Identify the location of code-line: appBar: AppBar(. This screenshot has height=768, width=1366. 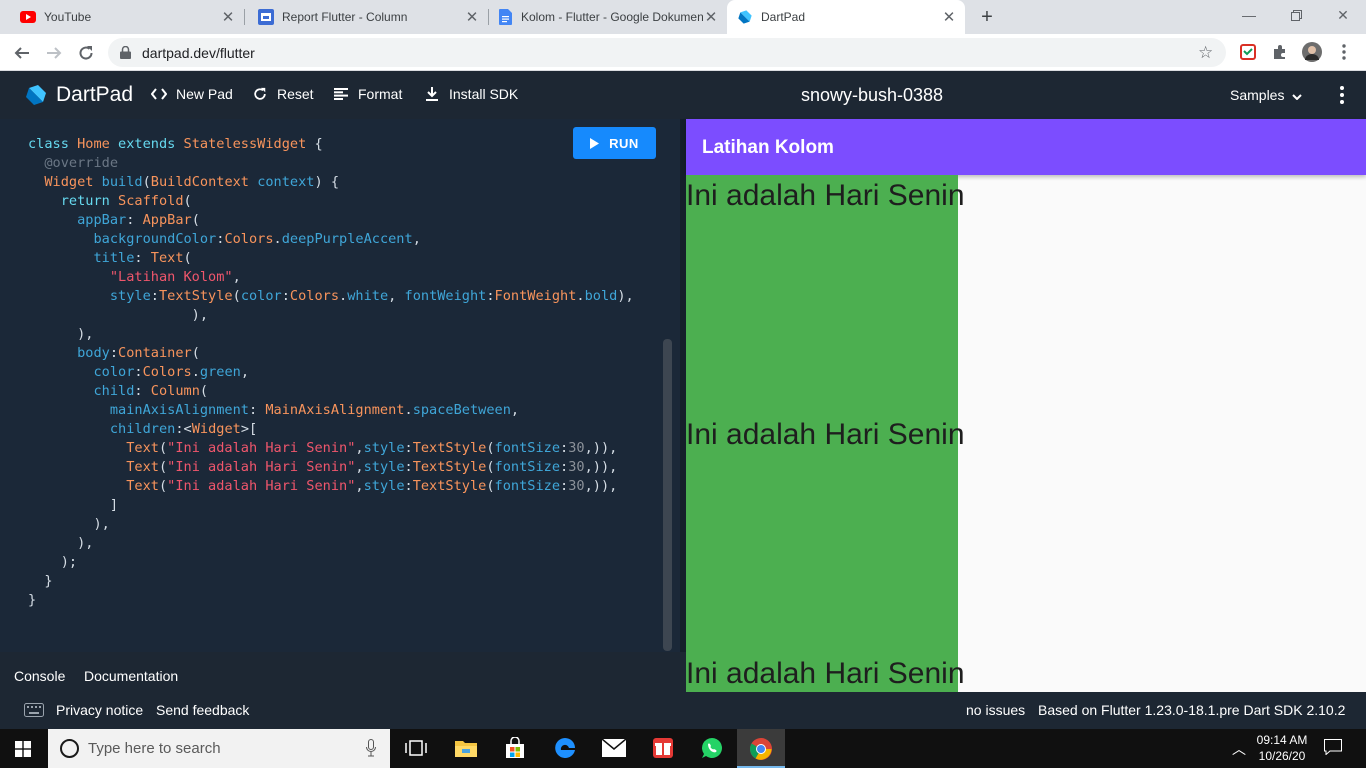
(331, 220).